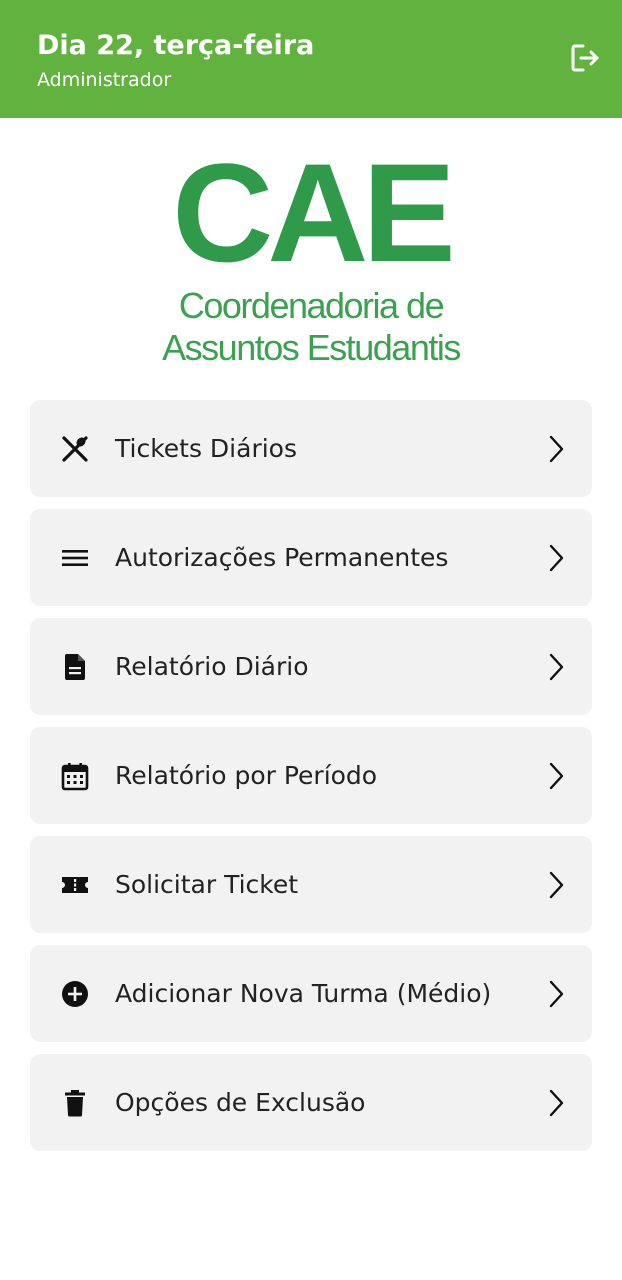  What do you see at coordinates (282, 557) in the screenshot?
I see `menu-item-label: Autorizações Permanentes` at bounding box center [282, 557].